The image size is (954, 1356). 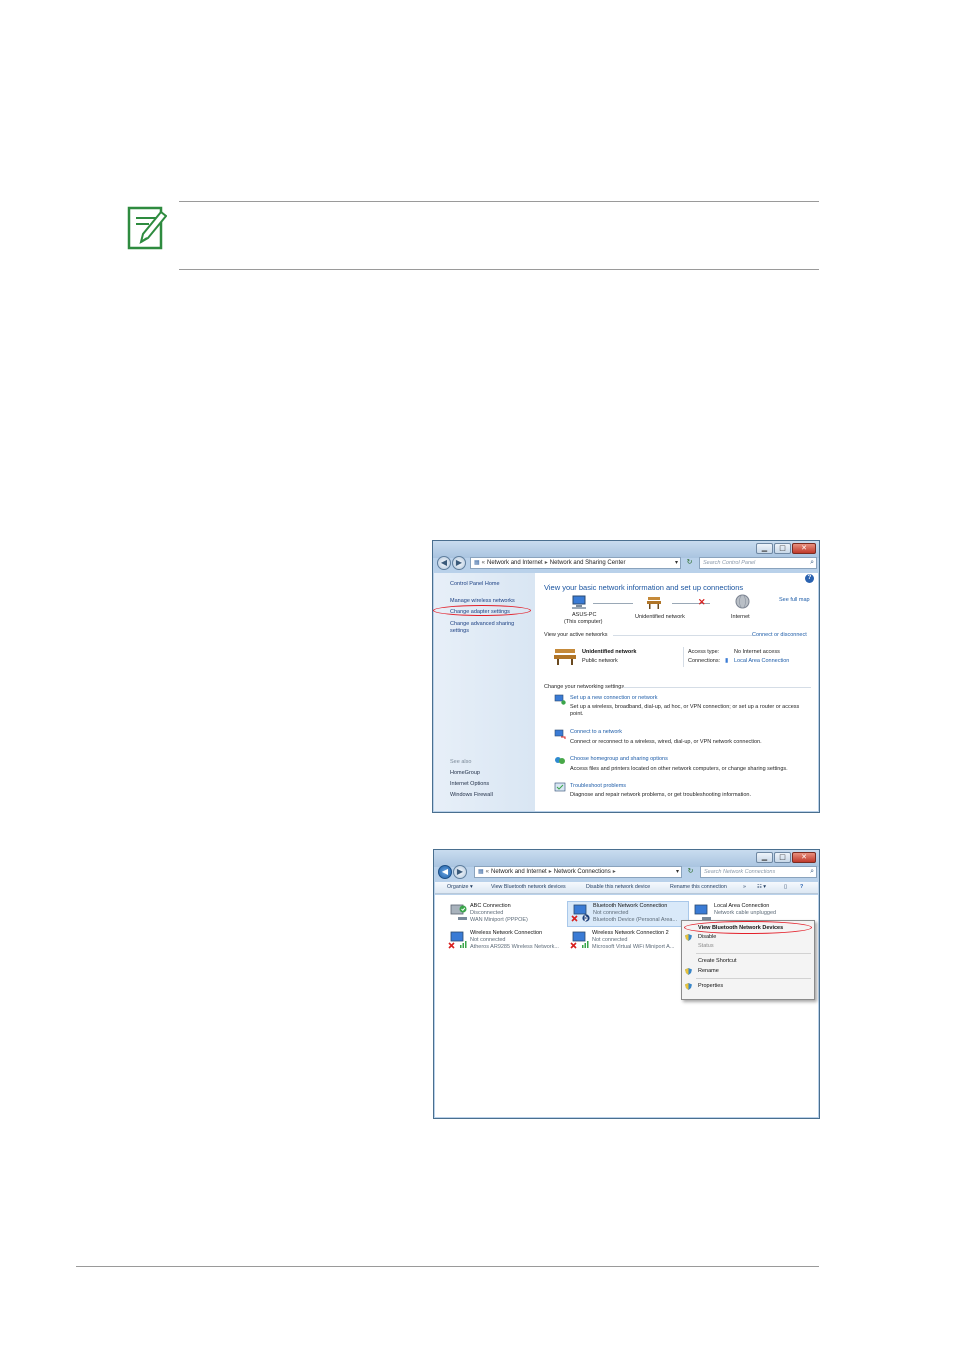 What do you see at coordinates (506, 933) in the screenshot?
I see `connection-name: Wireless Network Connection` at bounding box center [506, 933].